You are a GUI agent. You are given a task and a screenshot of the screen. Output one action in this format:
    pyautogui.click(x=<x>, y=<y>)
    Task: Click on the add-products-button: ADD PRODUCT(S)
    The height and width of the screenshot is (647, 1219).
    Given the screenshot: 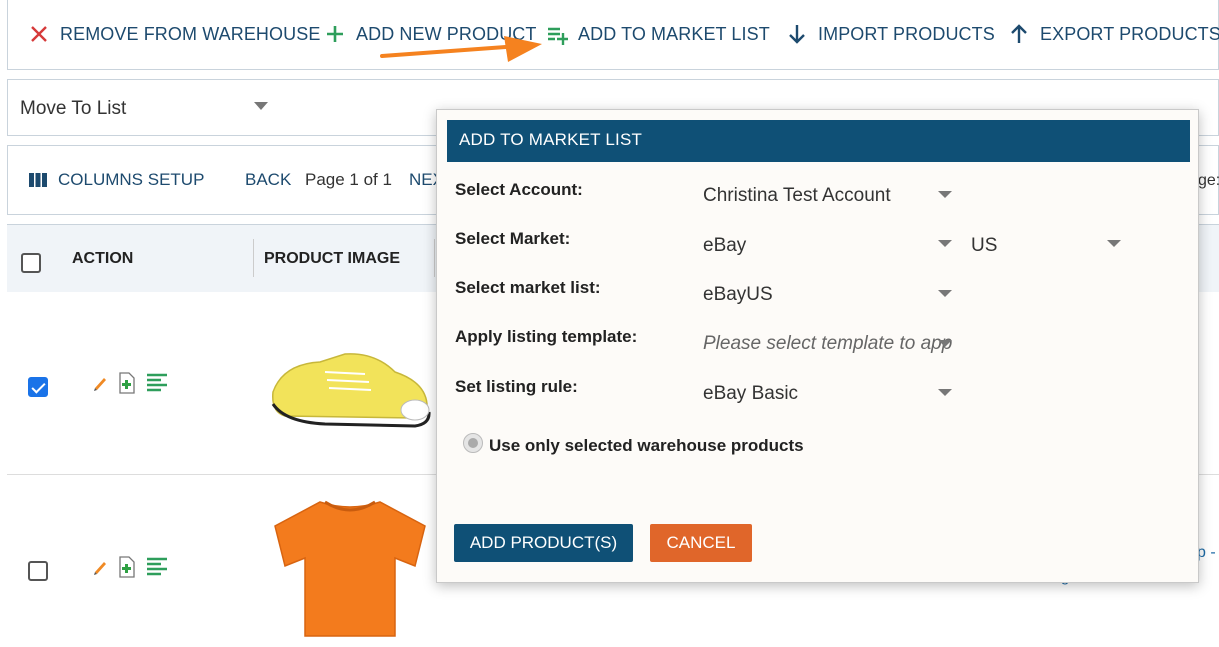 What is the action you would take?
    pyautogui.click(x=543, y=543)
    